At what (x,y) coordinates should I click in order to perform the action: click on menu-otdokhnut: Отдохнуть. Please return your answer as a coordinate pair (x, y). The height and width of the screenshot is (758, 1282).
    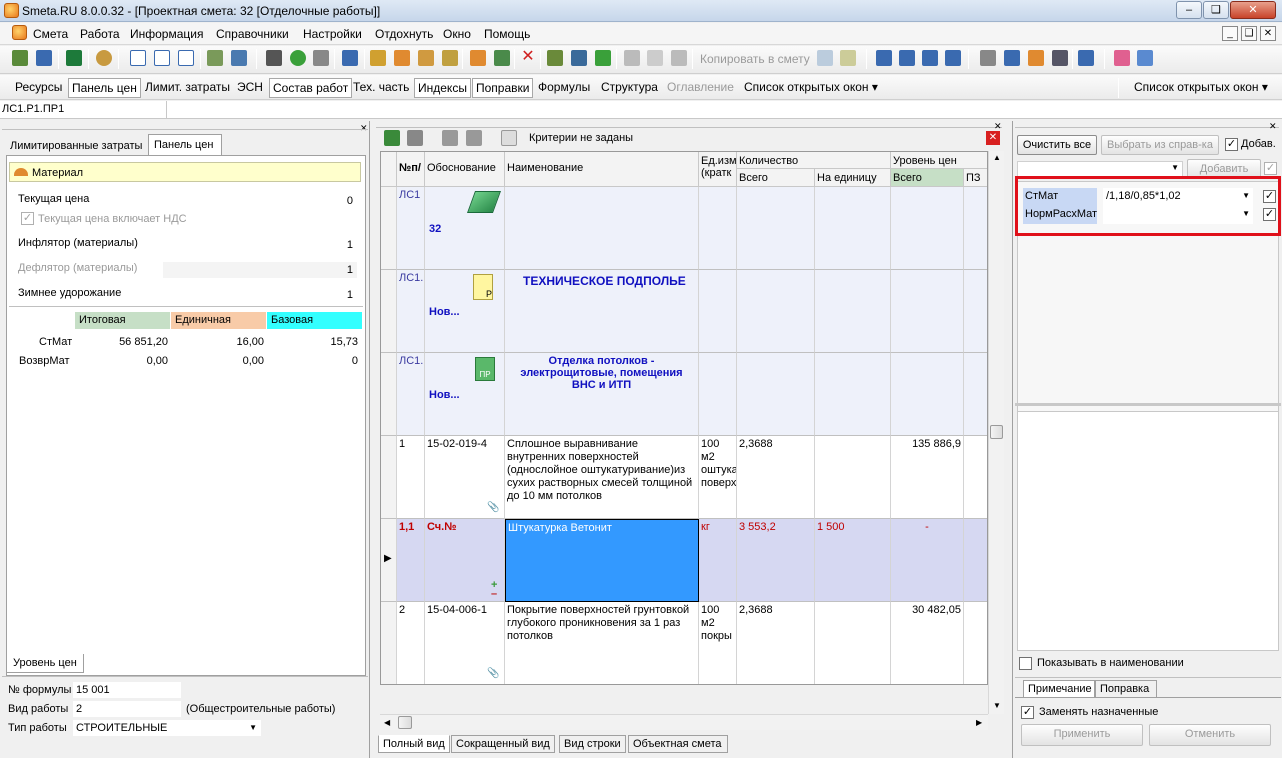
    Looking at the image, I should click on (404, 34).